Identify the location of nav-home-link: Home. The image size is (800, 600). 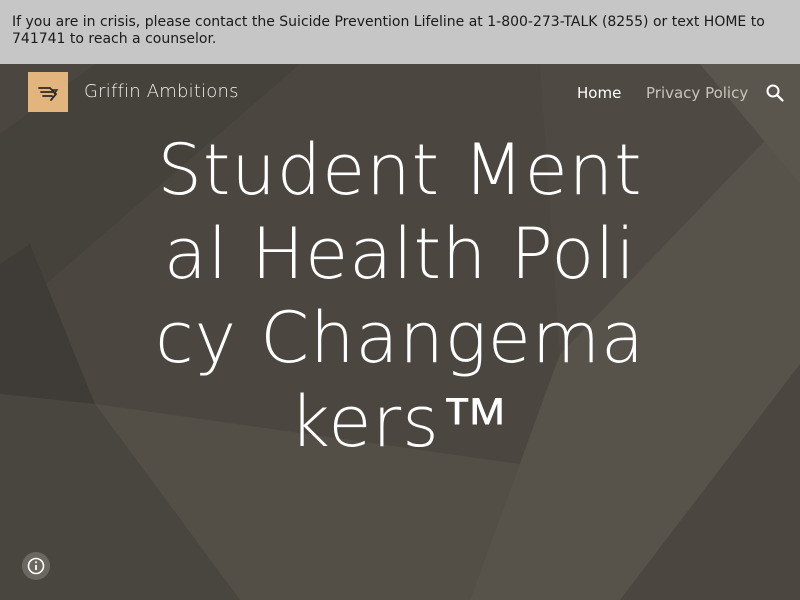
(599, 93).